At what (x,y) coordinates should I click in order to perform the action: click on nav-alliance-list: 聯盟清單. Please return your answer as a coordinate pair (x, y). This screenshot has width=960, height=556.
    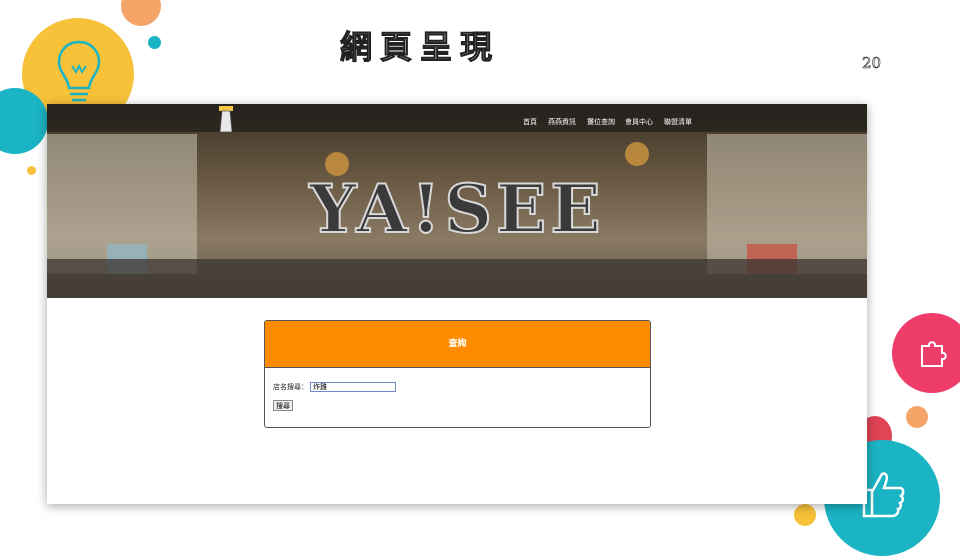
    Looking at the image, I should click on (678, 122).